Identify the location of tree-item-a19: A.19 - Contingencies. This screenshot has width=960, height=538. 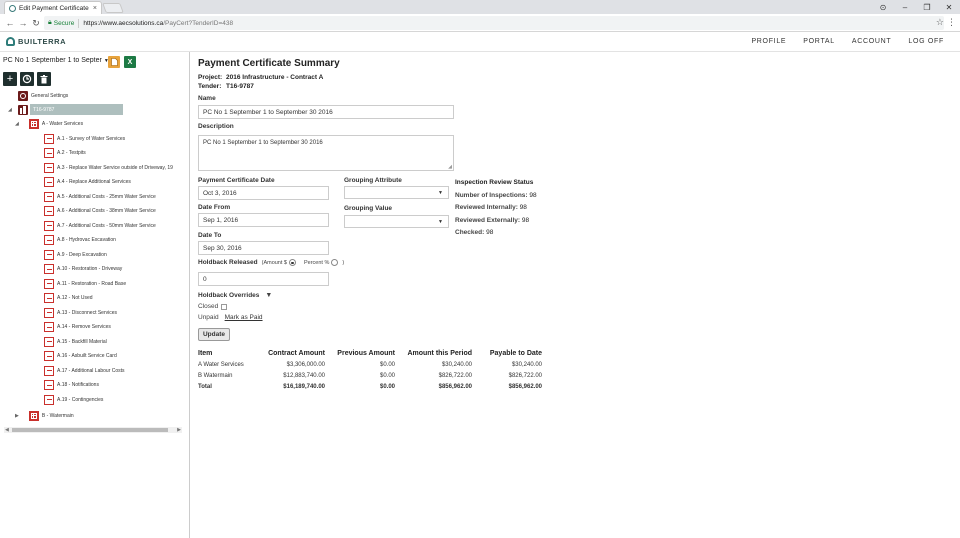
(73, 399).